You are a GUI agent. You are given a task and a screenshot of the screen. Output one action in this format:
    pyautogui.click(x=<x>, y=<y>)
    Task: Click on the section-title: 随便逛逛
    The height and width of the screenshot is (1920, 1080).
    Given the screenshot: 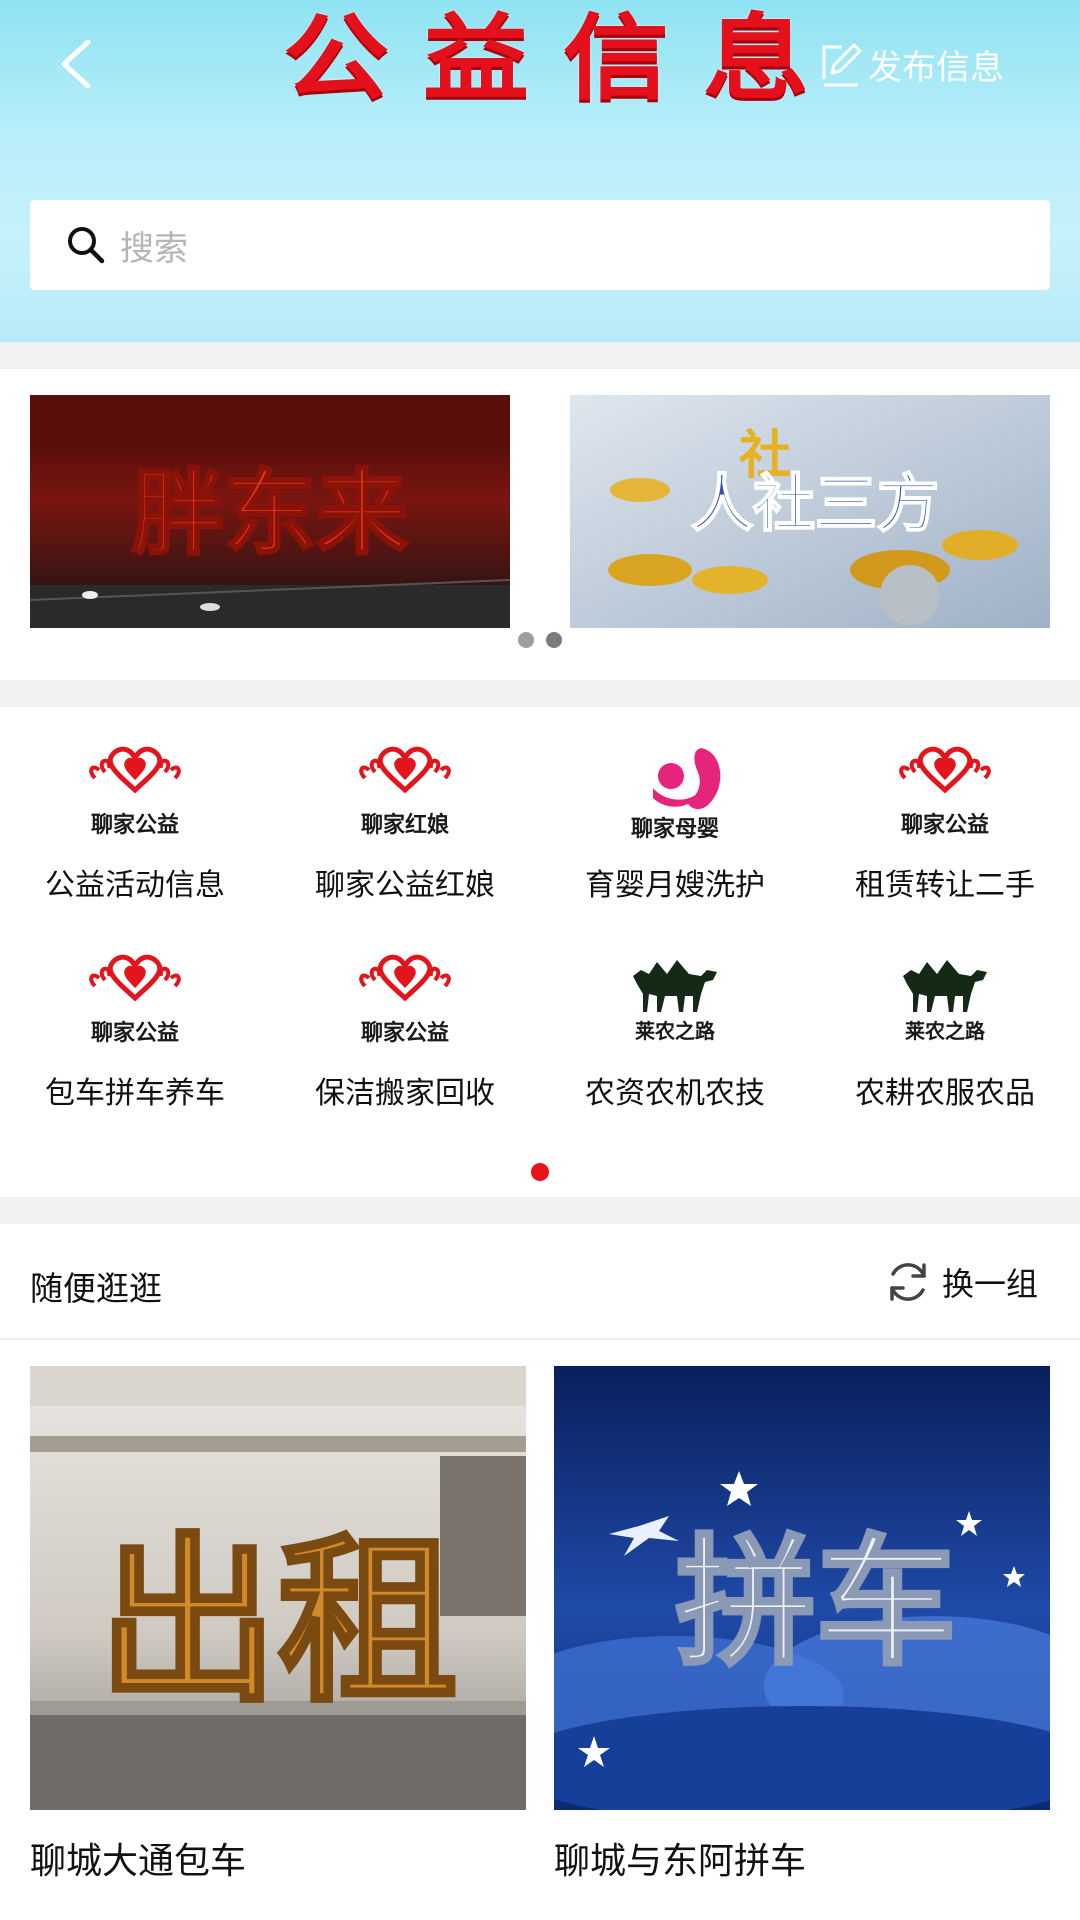 What is the action you would take?
    pyautogui.click(x=96, y=1288)
    